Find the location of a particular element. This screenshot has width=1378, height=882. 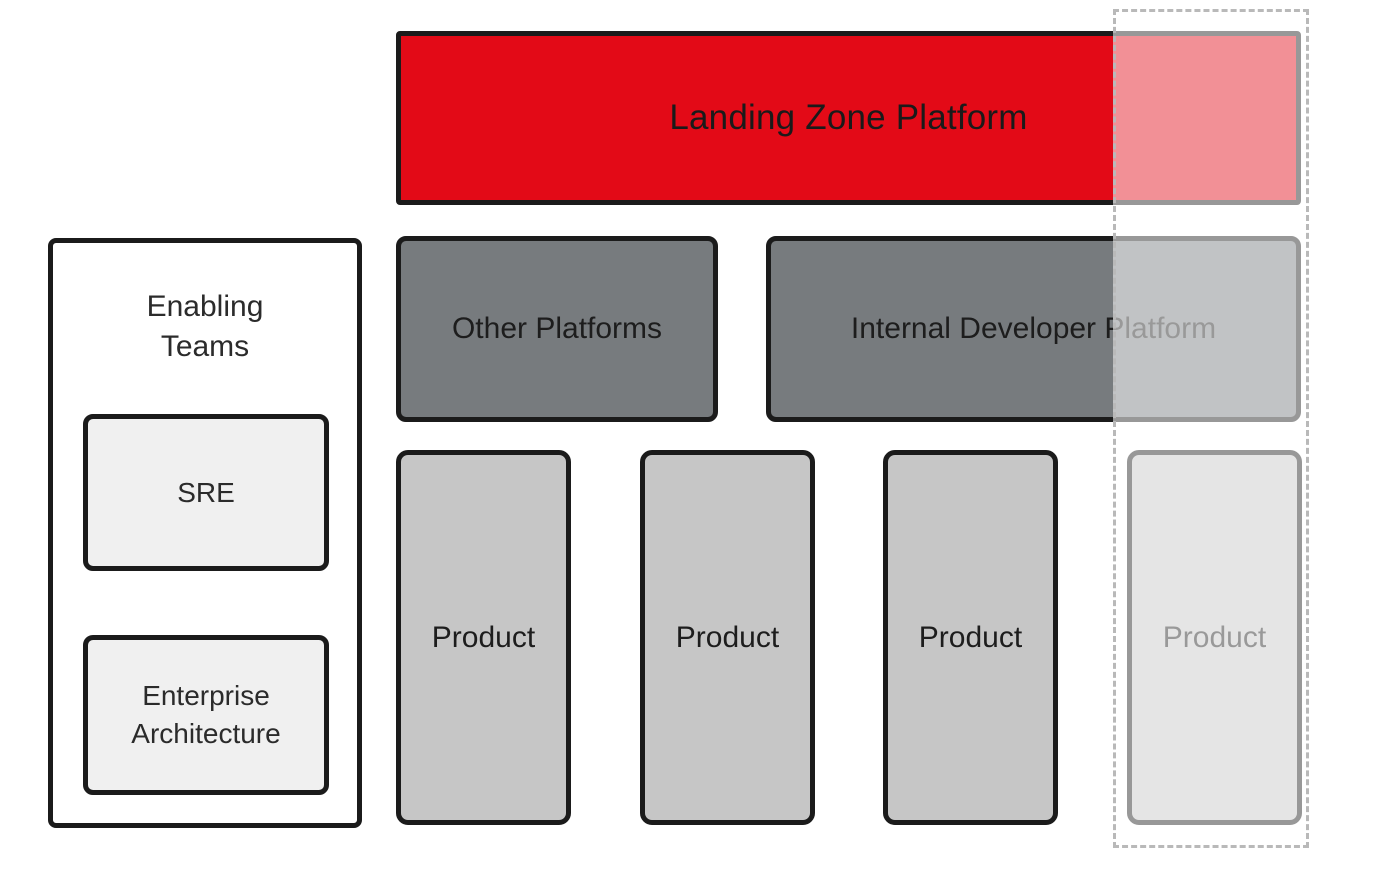

enabling-teams-title-line-1: Enabling is located at coordinates (205, 306).